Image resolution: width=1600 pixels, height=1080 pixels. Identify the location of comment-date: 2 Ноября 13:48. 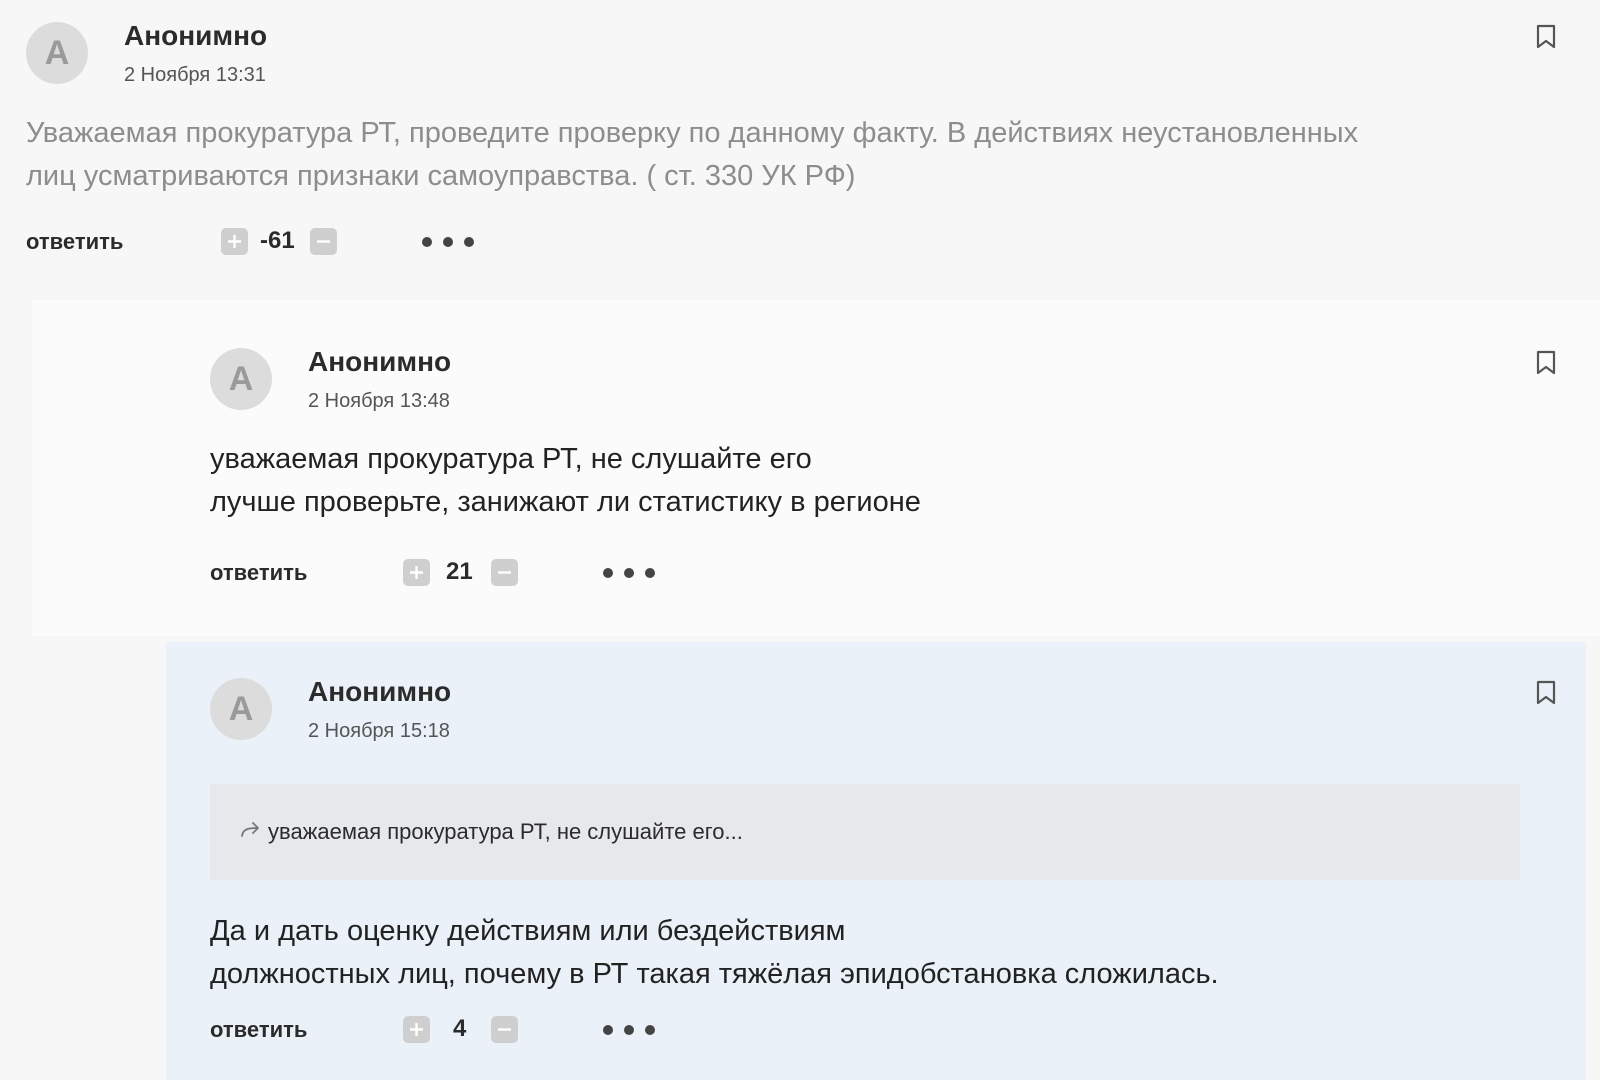
(379, 401).